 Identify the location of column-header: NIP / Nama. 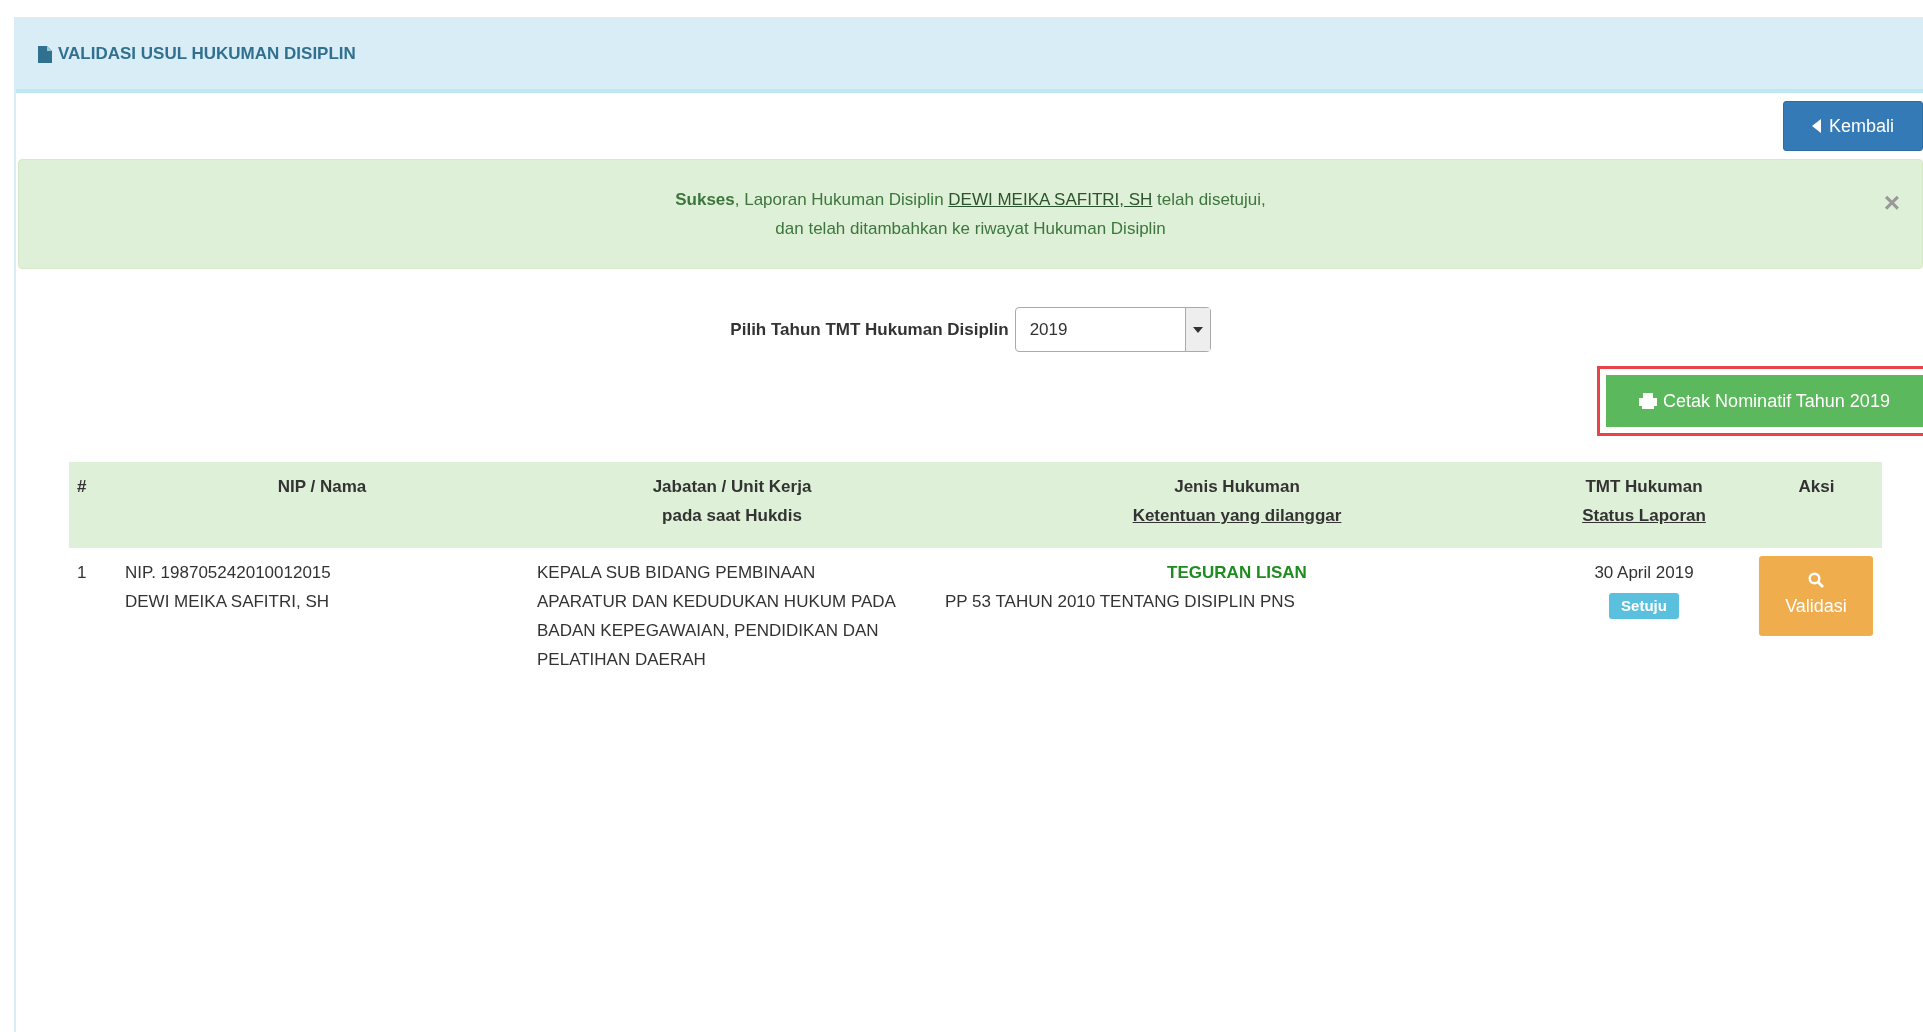
(322, 505).